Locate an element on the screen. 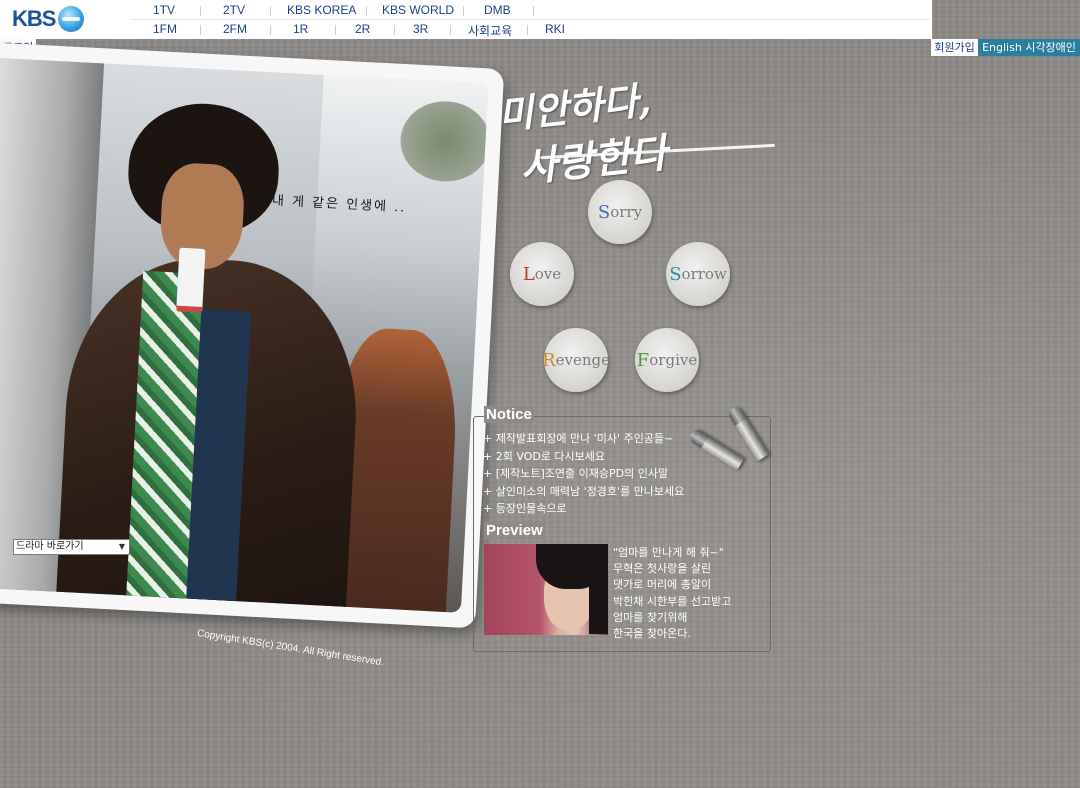 The width and height of the screenshot is (1080, 788). preview-thumbnail is located at coordinates (546, 589).